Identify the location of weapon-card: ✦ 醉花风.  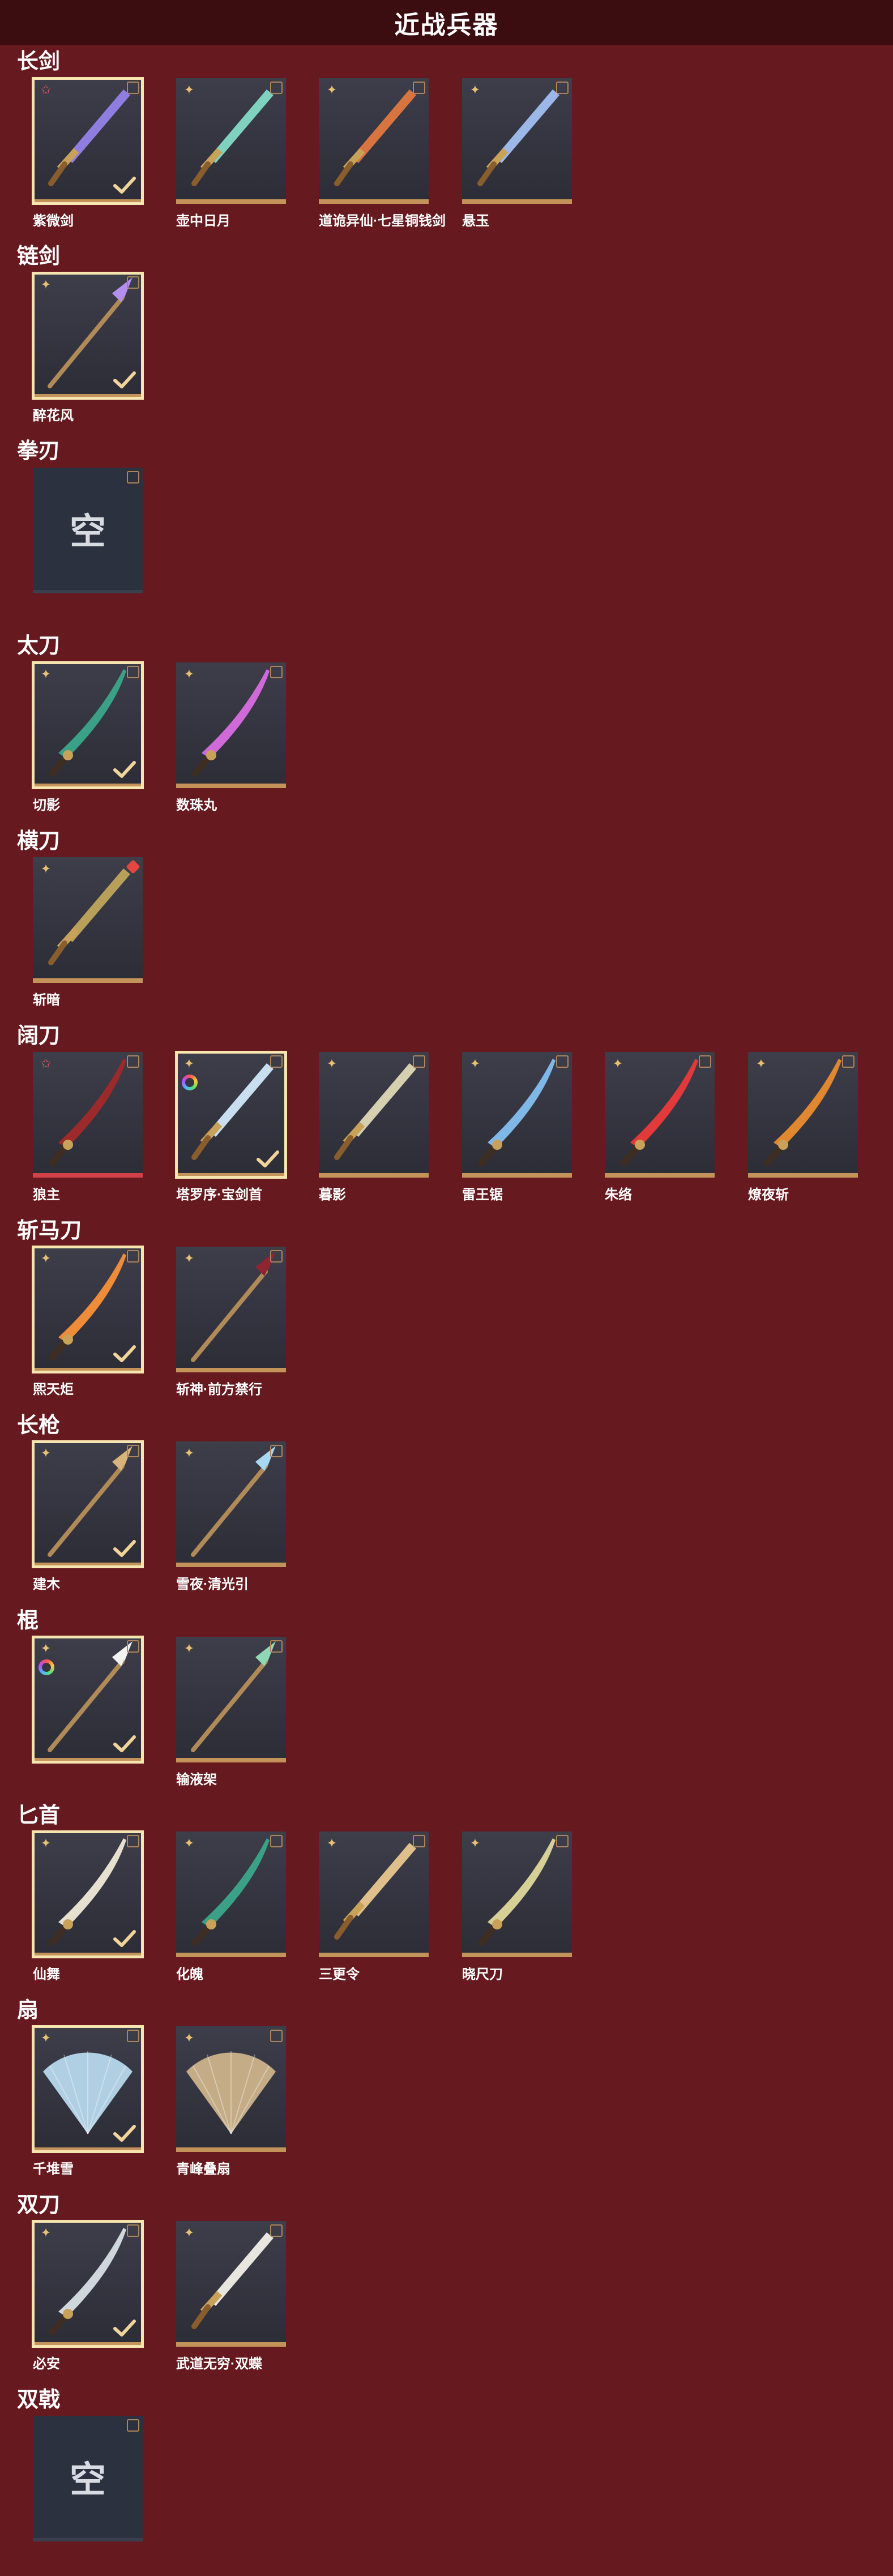
(88, 348).